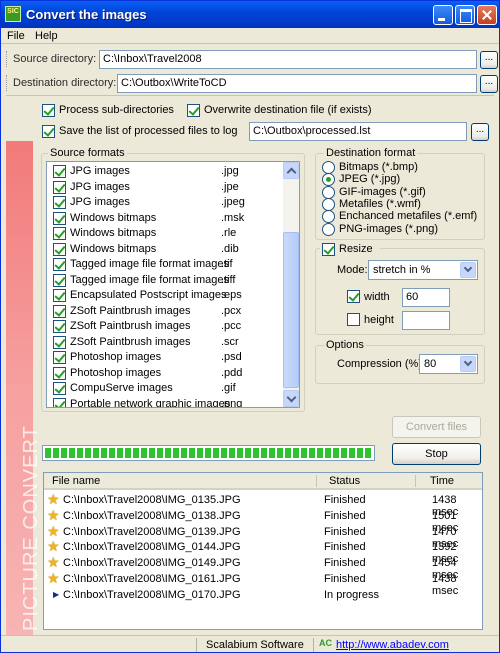  What do you see at coordinates (436, 454) in the screenshot?
I see `stop-button: Stop` at bounding box center [436, 454].